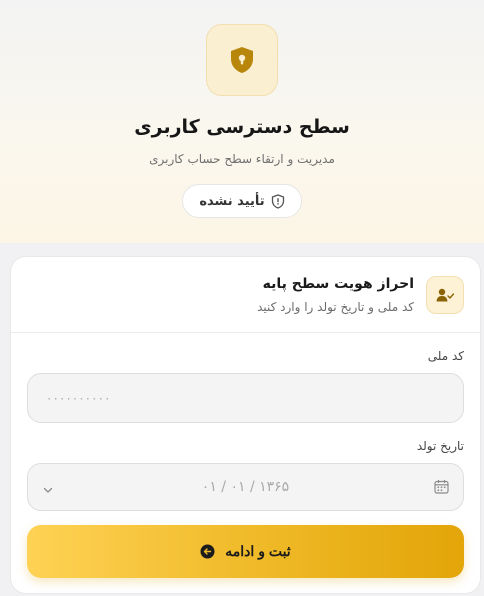 This screenshot has height=596, width=484. Describe the element at coordinates (48, 490) in the screenshot. I see `chevron-down-icon` at that location.